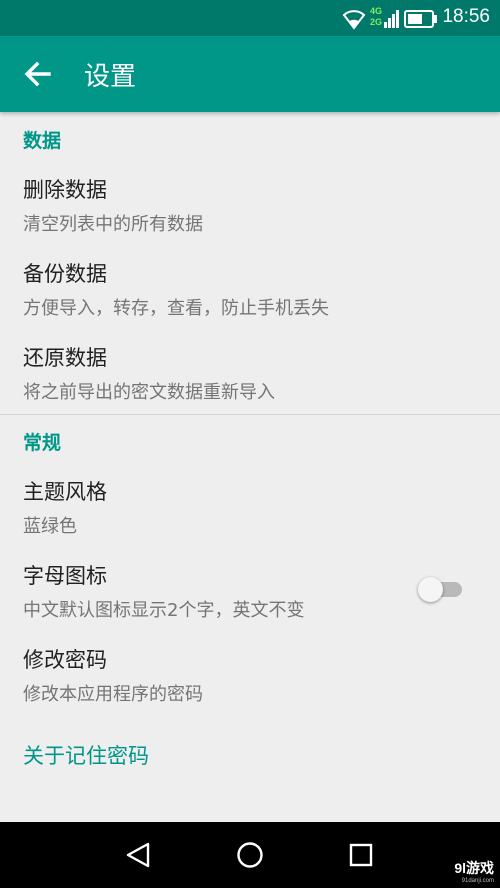  What do you see at coordinates (250, 686) in the screenshot?
I see `setting-change-password: 修改密码 修改本应用程序的密码` at bounding box center [250, 686].